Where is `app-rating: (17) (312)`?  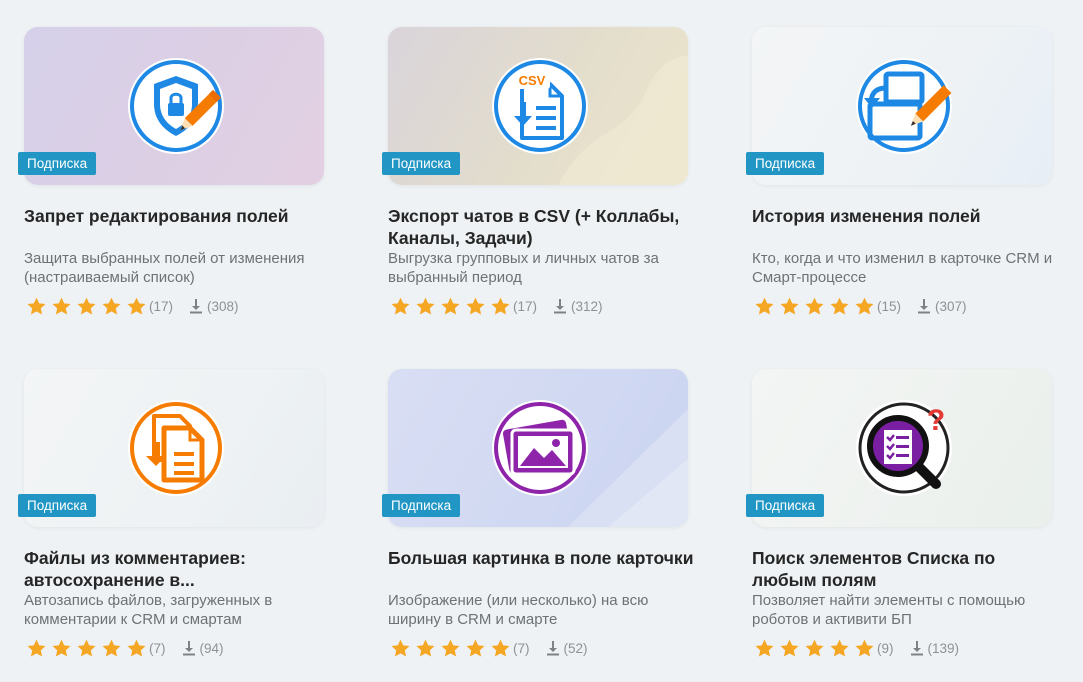
app-rating: (17) (312) is located at coordinates (496, 306).